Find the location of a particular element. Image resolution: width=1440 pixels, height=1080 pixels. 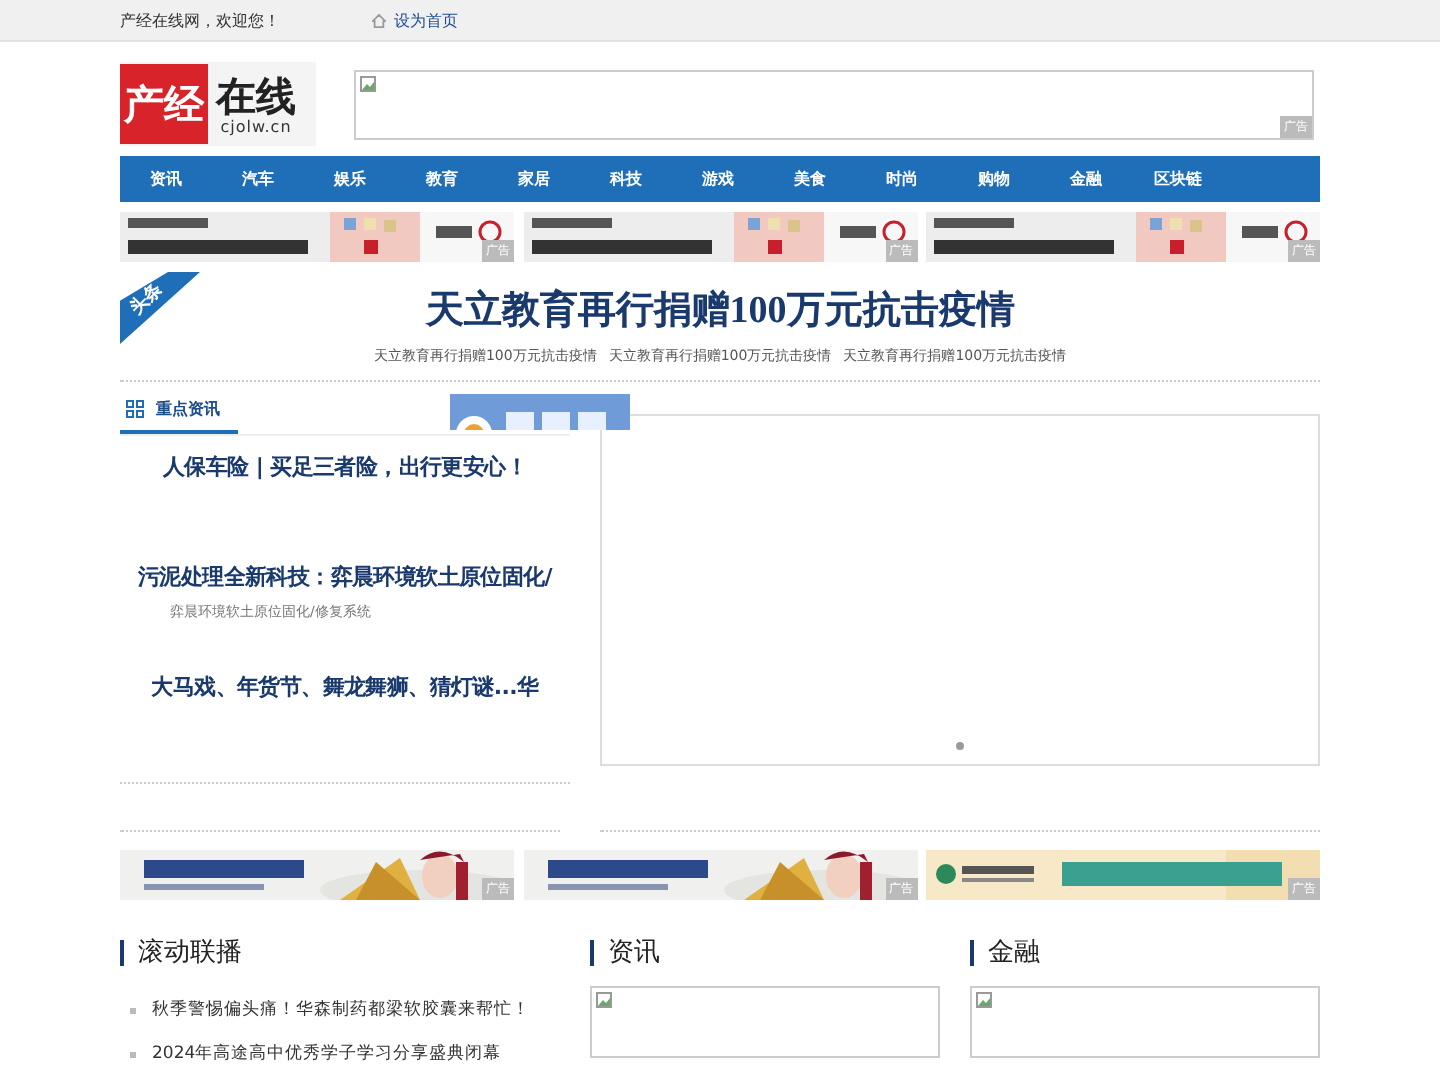

home-icon is located at coordinates (379, 20).